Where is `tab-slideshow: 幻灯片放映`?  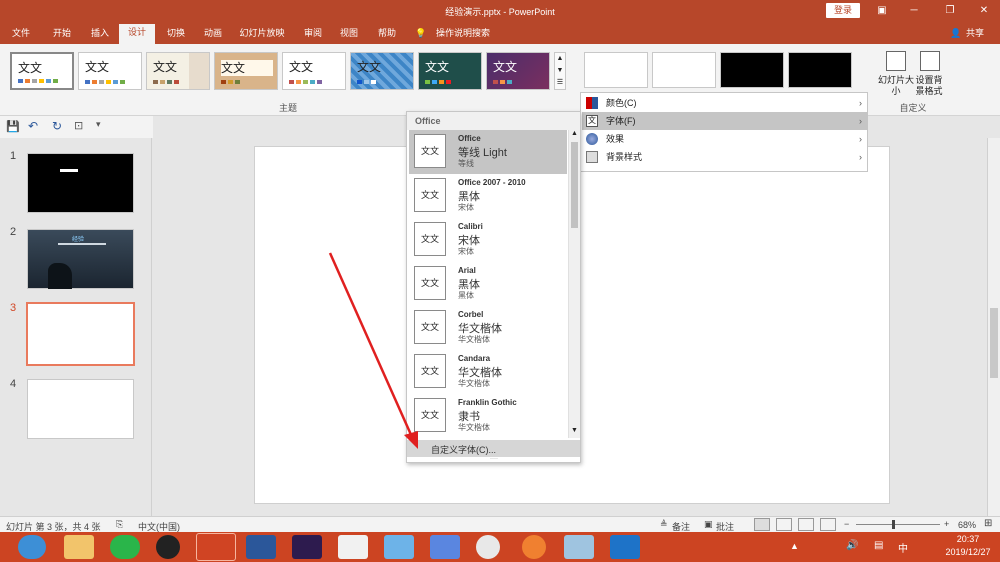 tab-slideshow: 幻灯片放映 is located at coordinates (262, 35).